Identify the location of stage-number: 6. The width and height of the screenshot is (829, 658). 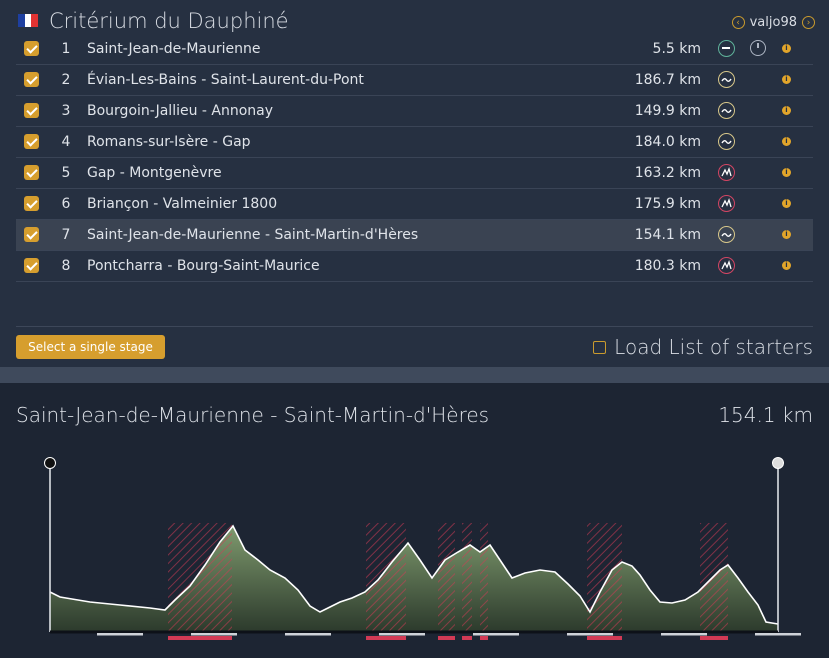
(66, 204).